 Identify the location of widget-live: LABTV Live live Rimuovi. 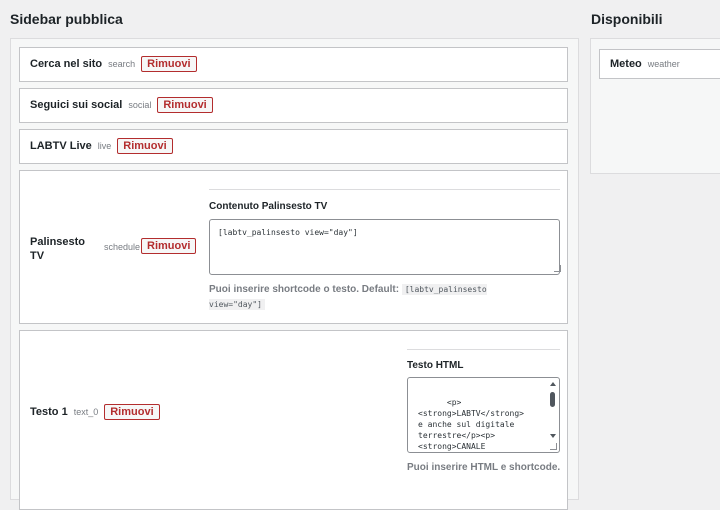
(293, 146).